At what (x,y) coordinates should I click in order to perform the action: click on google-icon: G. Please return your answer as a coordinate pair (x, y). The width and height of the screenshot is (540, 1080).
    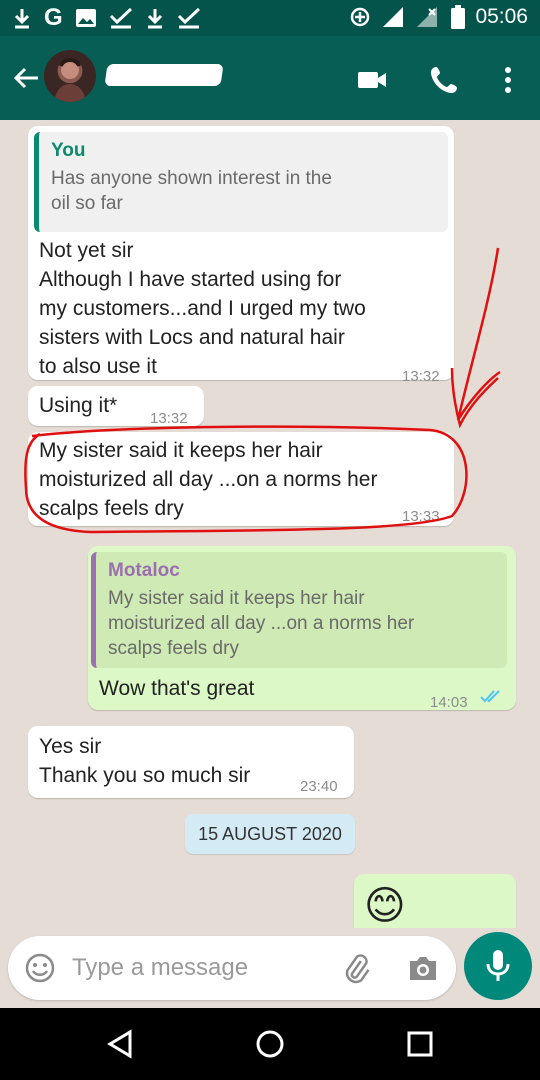
    Looking at the image, I should click on (53, 17).